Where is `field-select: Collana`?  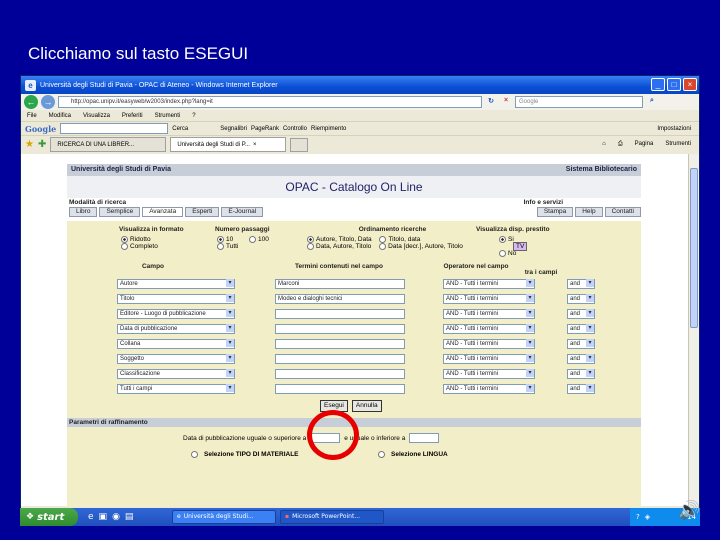
field-select: Collana is located at coordinates (176, 343).